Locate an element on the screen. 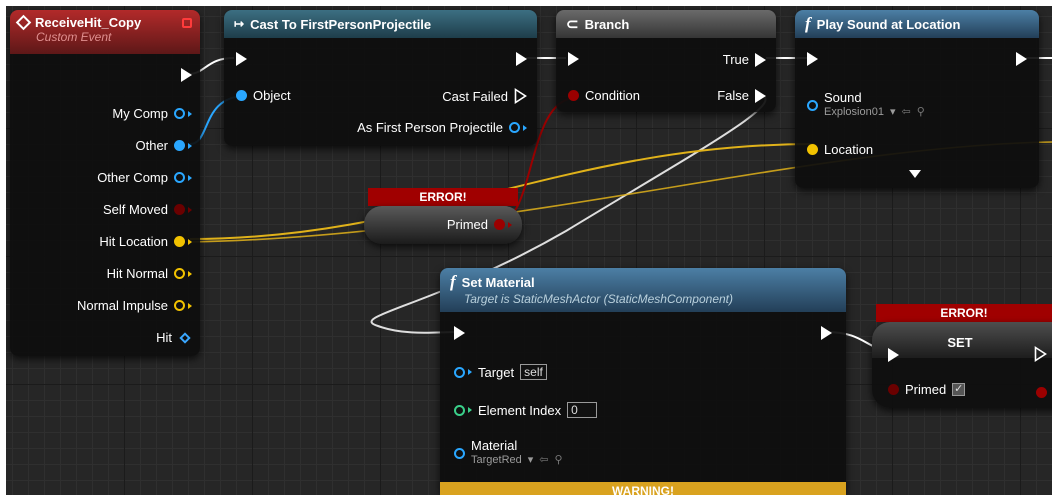 The height and width of the screenshot is (495, 1052). function-icon: f is located at coordinates (453, 281).